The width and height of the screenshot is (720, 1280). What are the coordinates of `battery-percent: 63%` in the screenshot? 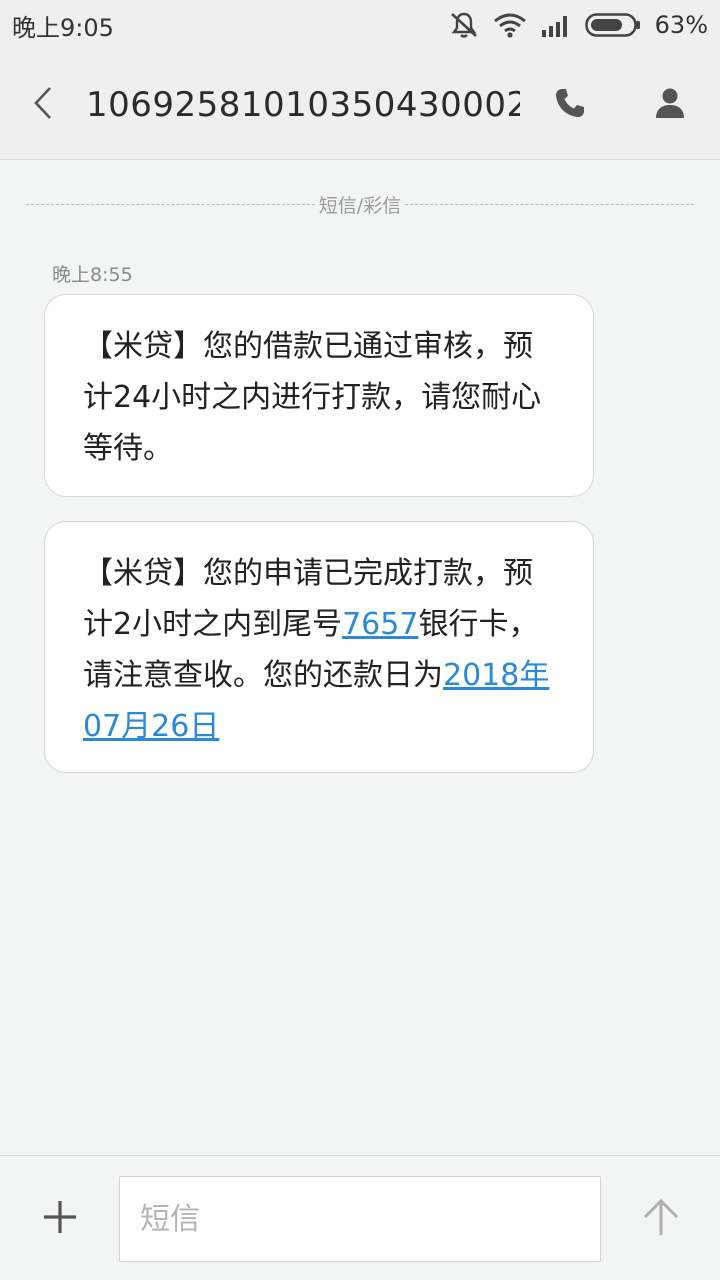 It's located at (681, 25).